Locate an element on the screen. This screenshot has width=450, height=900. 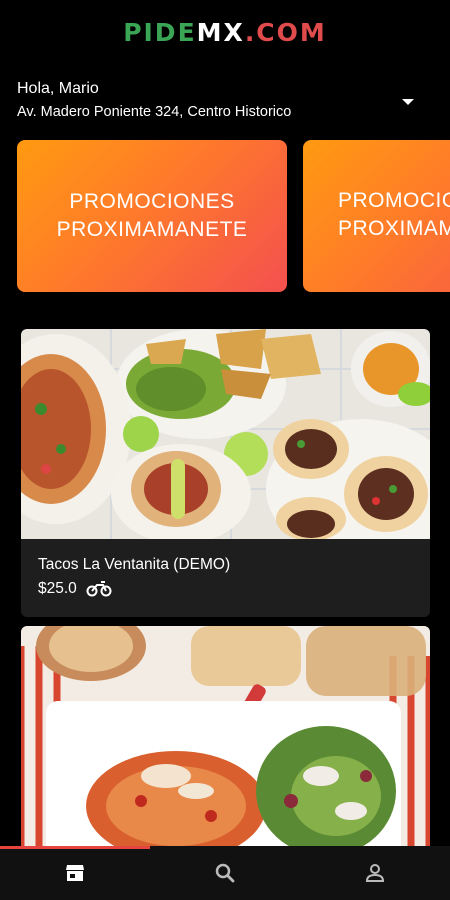
restaurant-name: Tacos La Ventanita (DEMO) is located at coordinates (134, 564).